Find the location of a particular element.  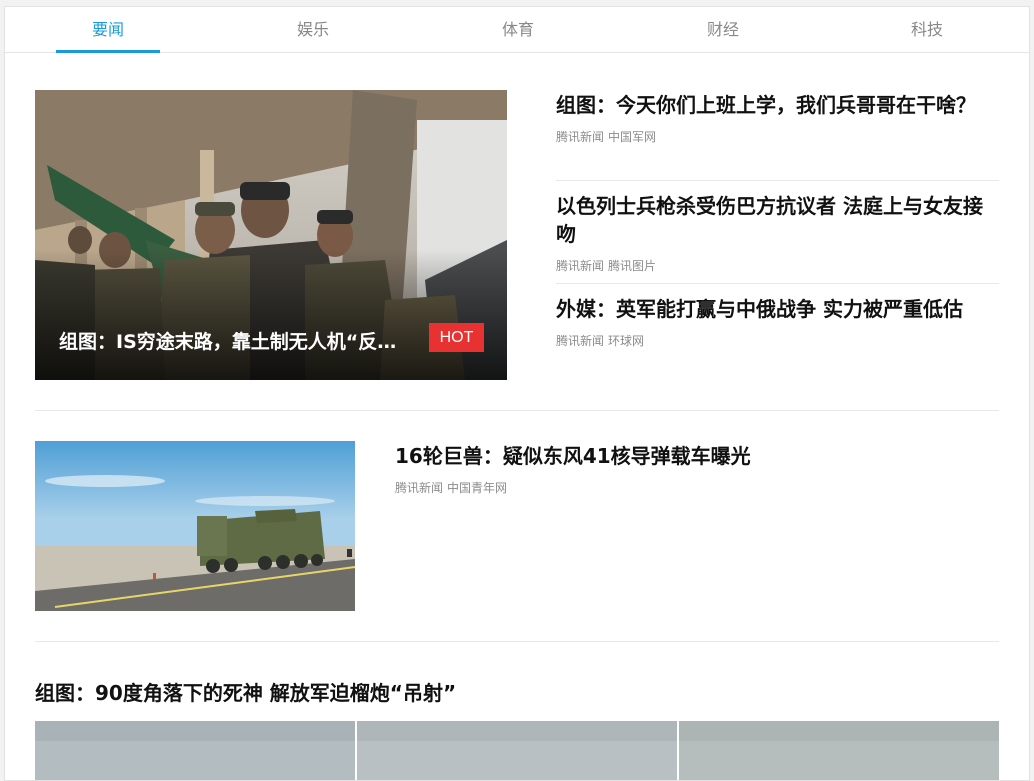

photo-missile-truck-icon is located at coordinates (195, 526).